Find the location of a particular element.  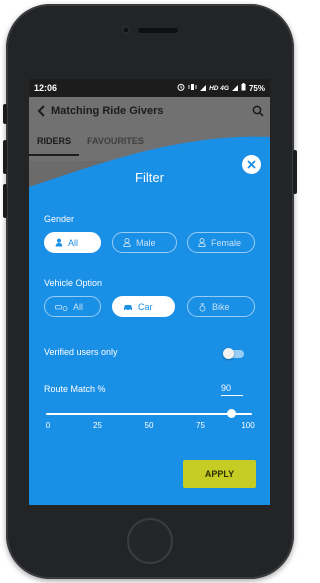

gender-option-male: Male is located at coordinates (144, 242).